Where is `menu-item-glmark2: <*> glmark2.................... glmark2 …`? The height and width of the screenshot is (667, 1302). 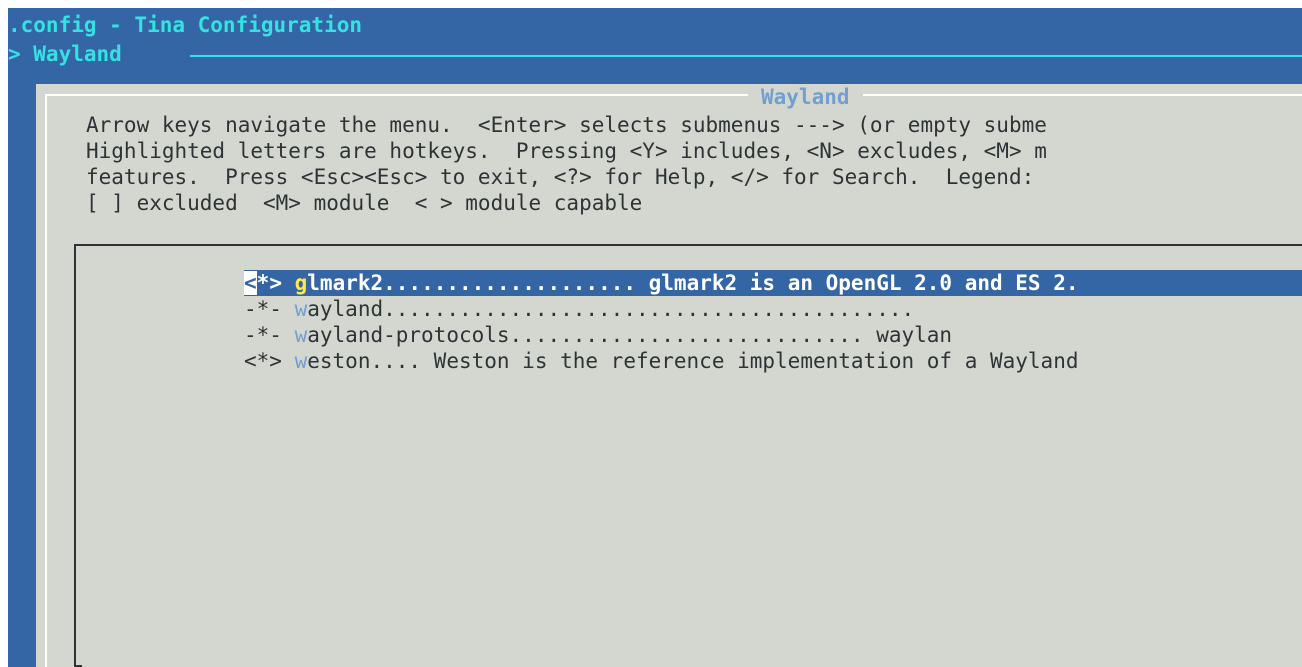
menu-item-glmark2: <*> glmark2.................... glmark2 … is located at coordinates (773, 283).